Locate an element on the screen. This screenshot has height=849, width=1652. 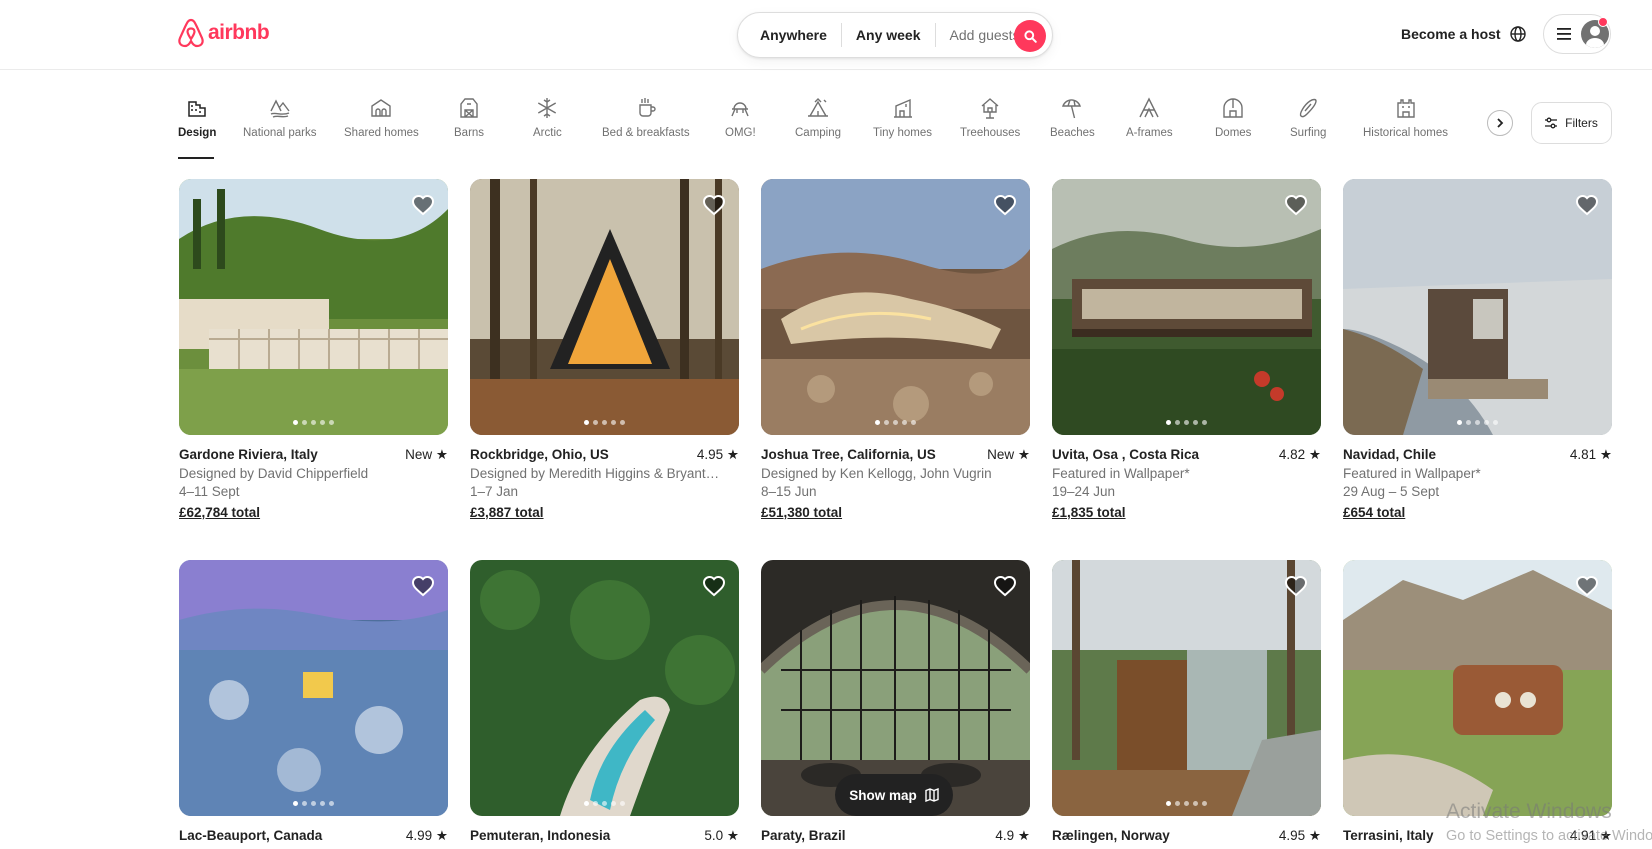
beaches-icon is located at coordinates (1072, 109).